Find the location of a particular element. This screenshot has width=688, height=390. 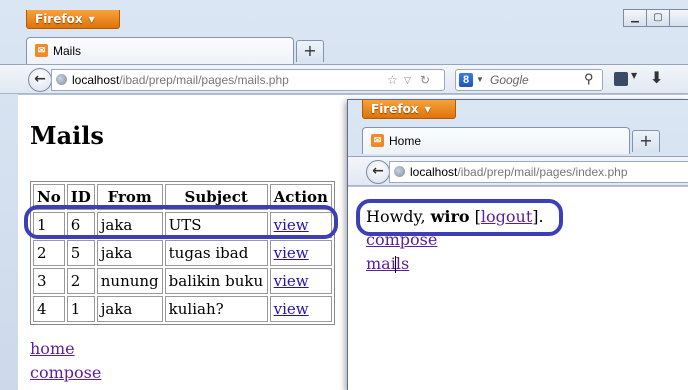

text-cursor-icon is located at coordinates (395, 264).